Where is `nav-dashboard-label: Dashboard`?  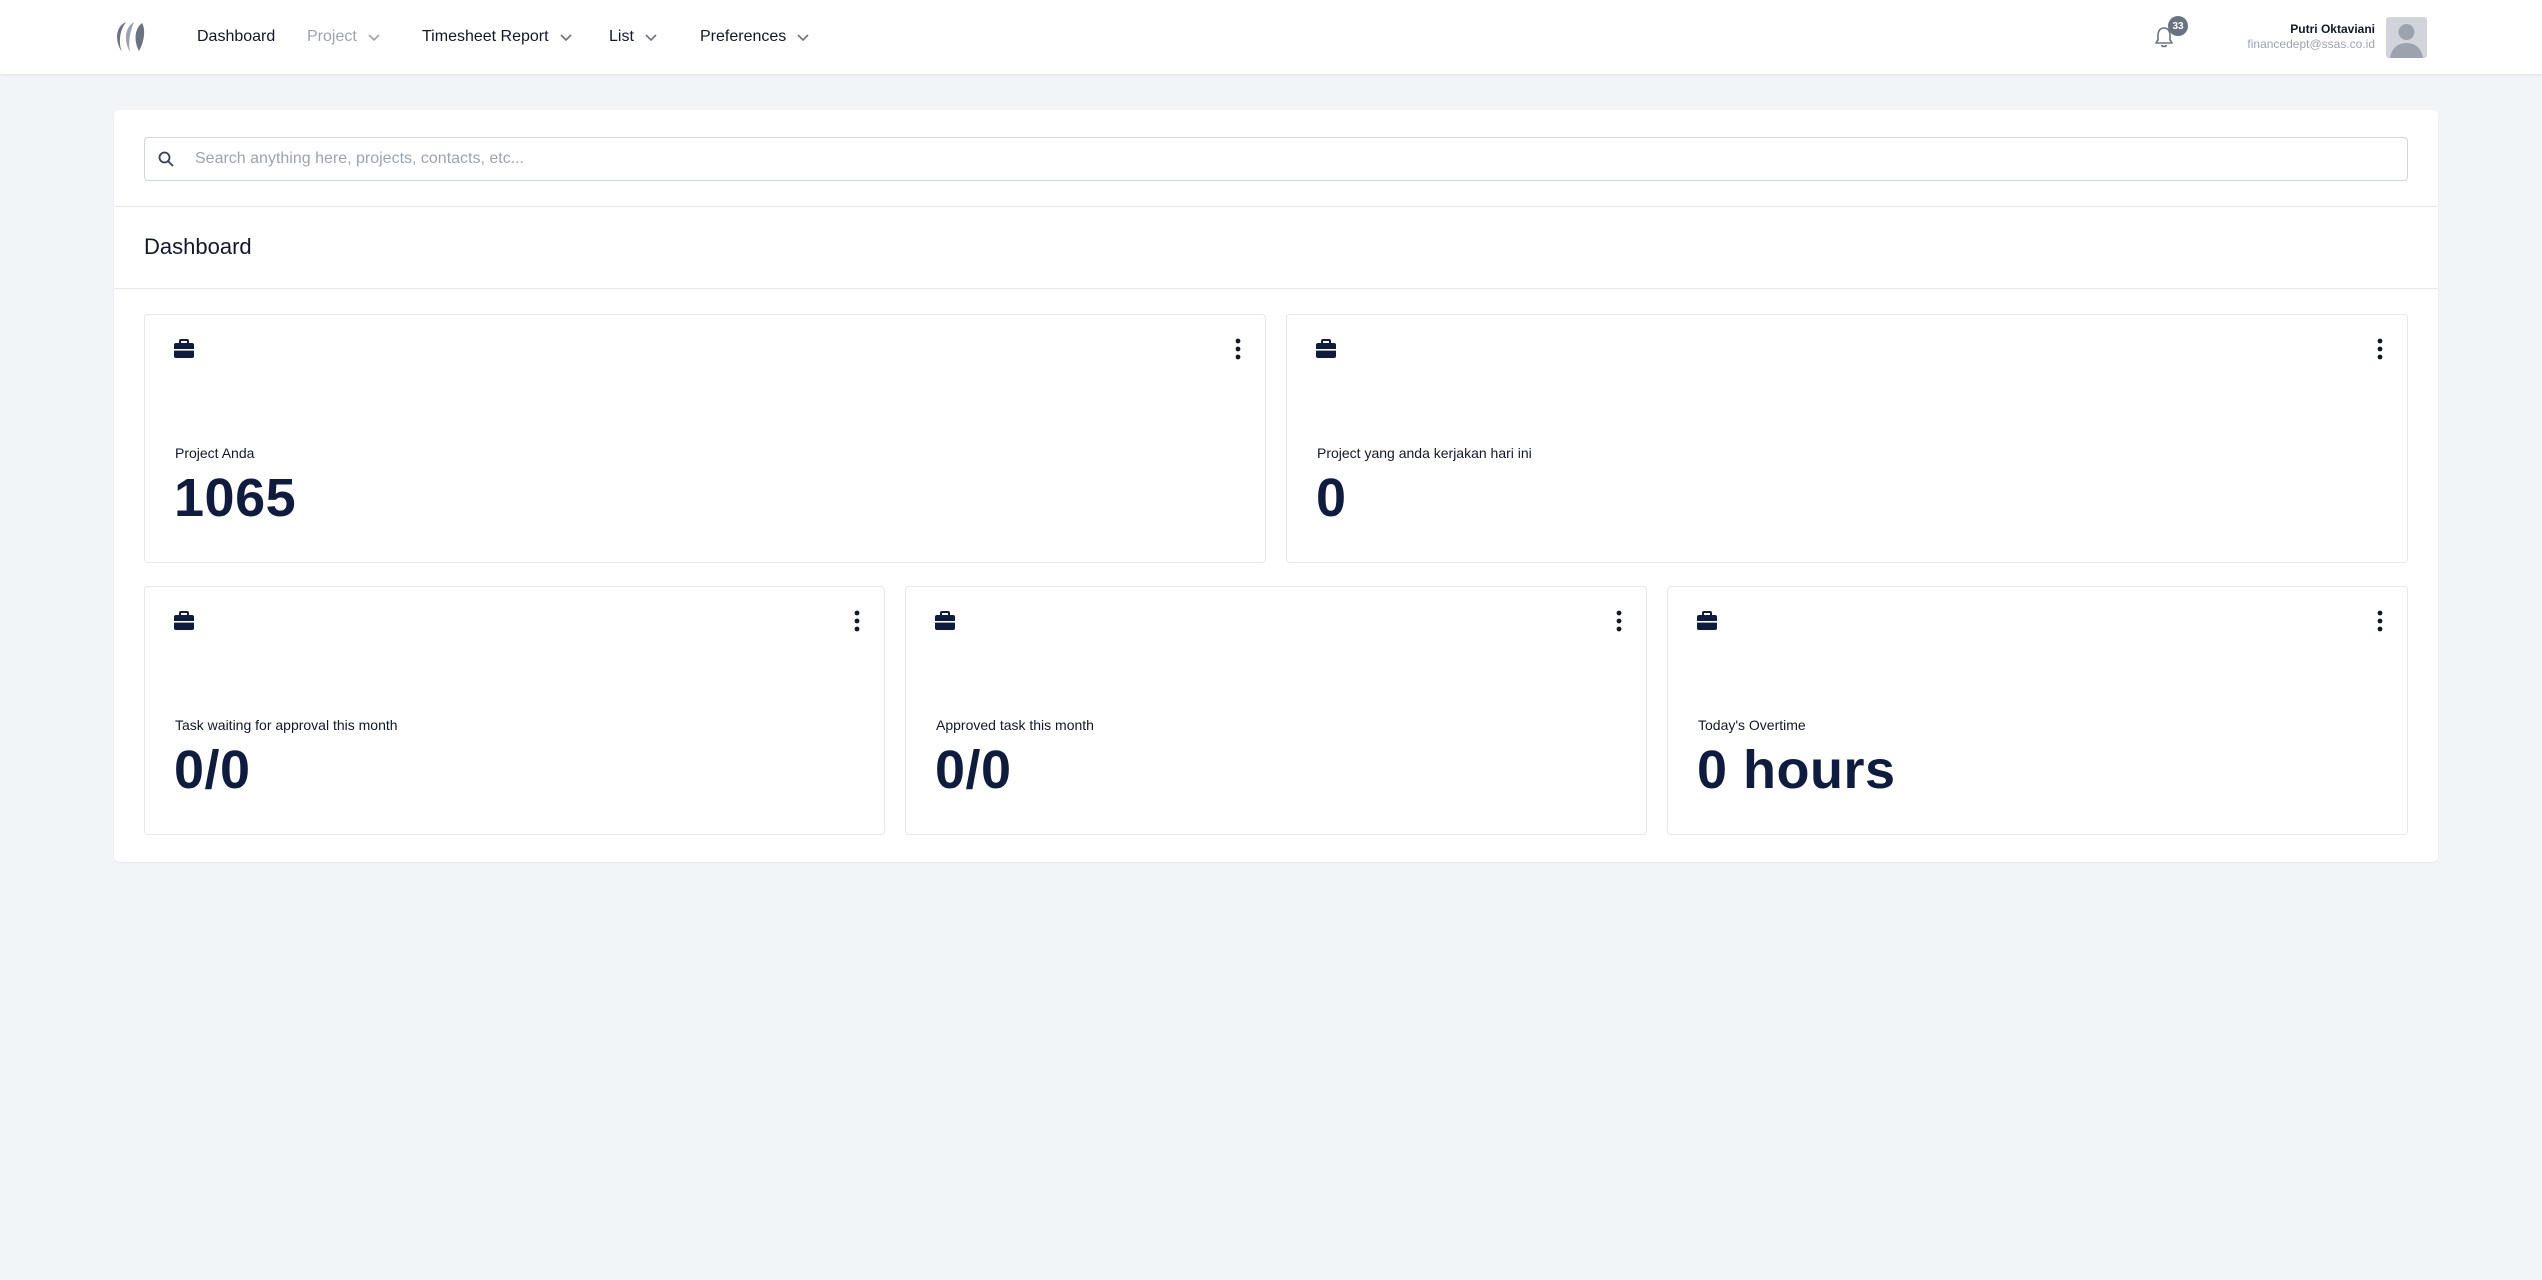 nav-dashboard-label: Dashboard is located at coordinates (236, 36).